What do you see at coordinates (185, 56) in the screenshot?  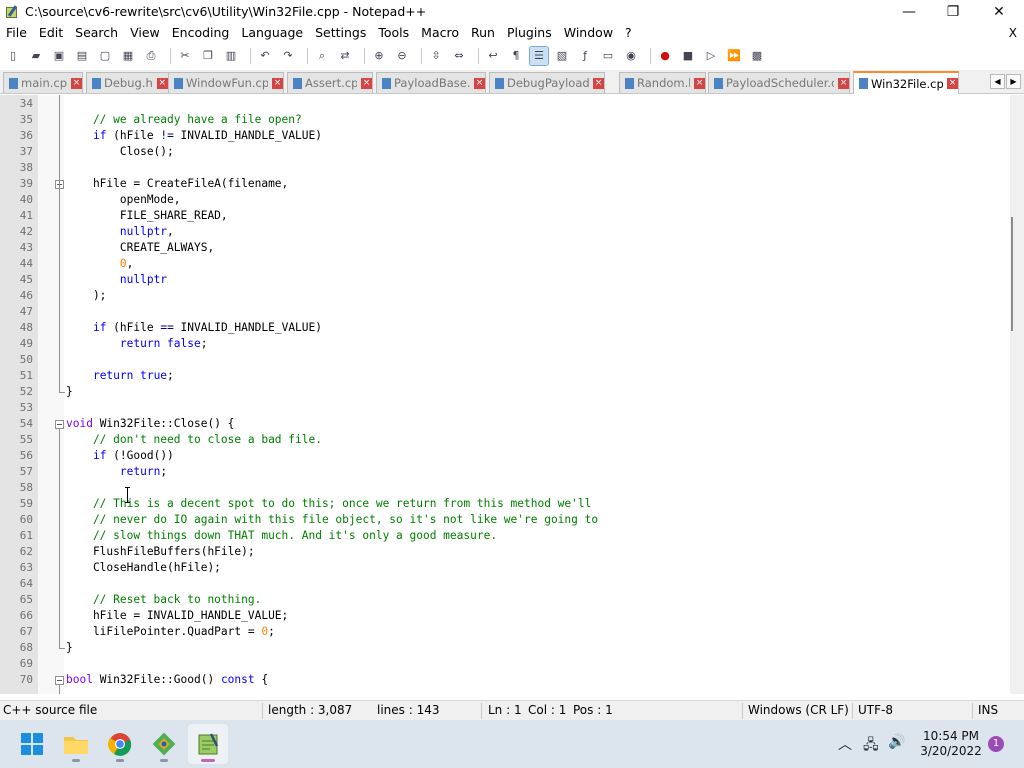 I see `cut-icon: ✂` at bounding box center [185, 56].